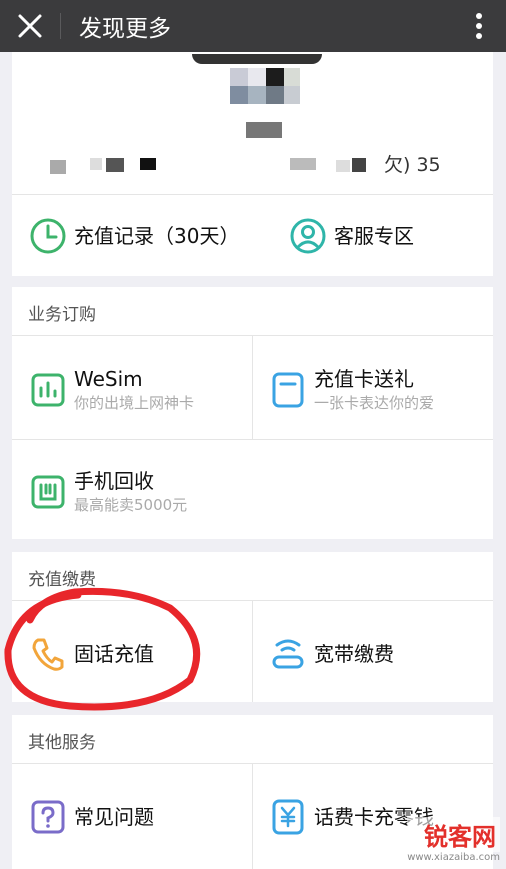 The height and width of the screenshot is (869, 506). I want to click on chart-icon, so click(48, 390).